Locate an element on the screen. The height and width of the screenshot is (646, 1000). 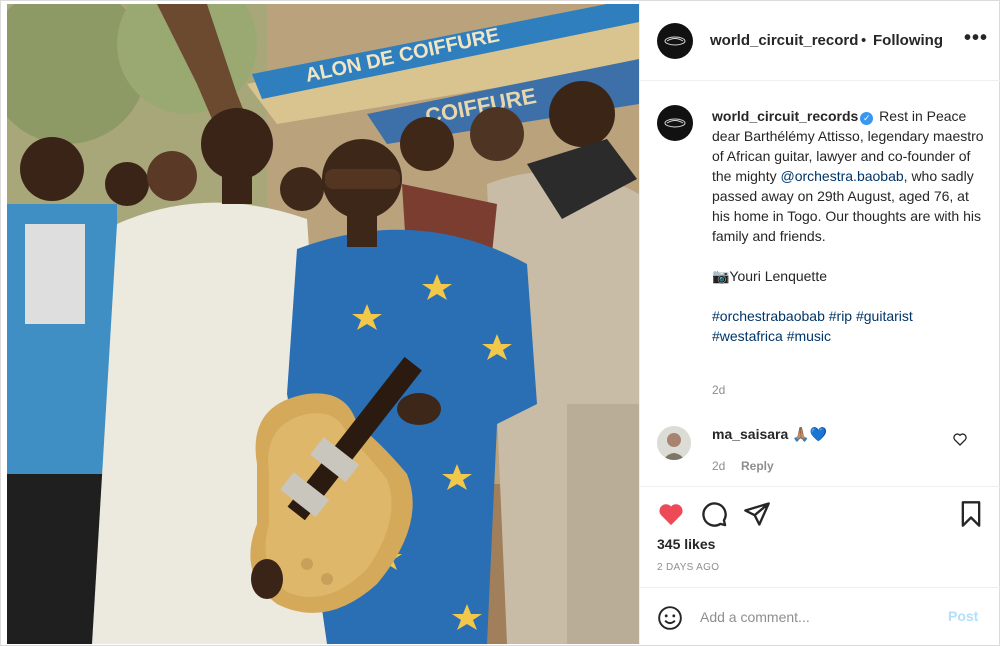
post-header: world_circuit_records • Following ••• is located at coordinates (820, 41).